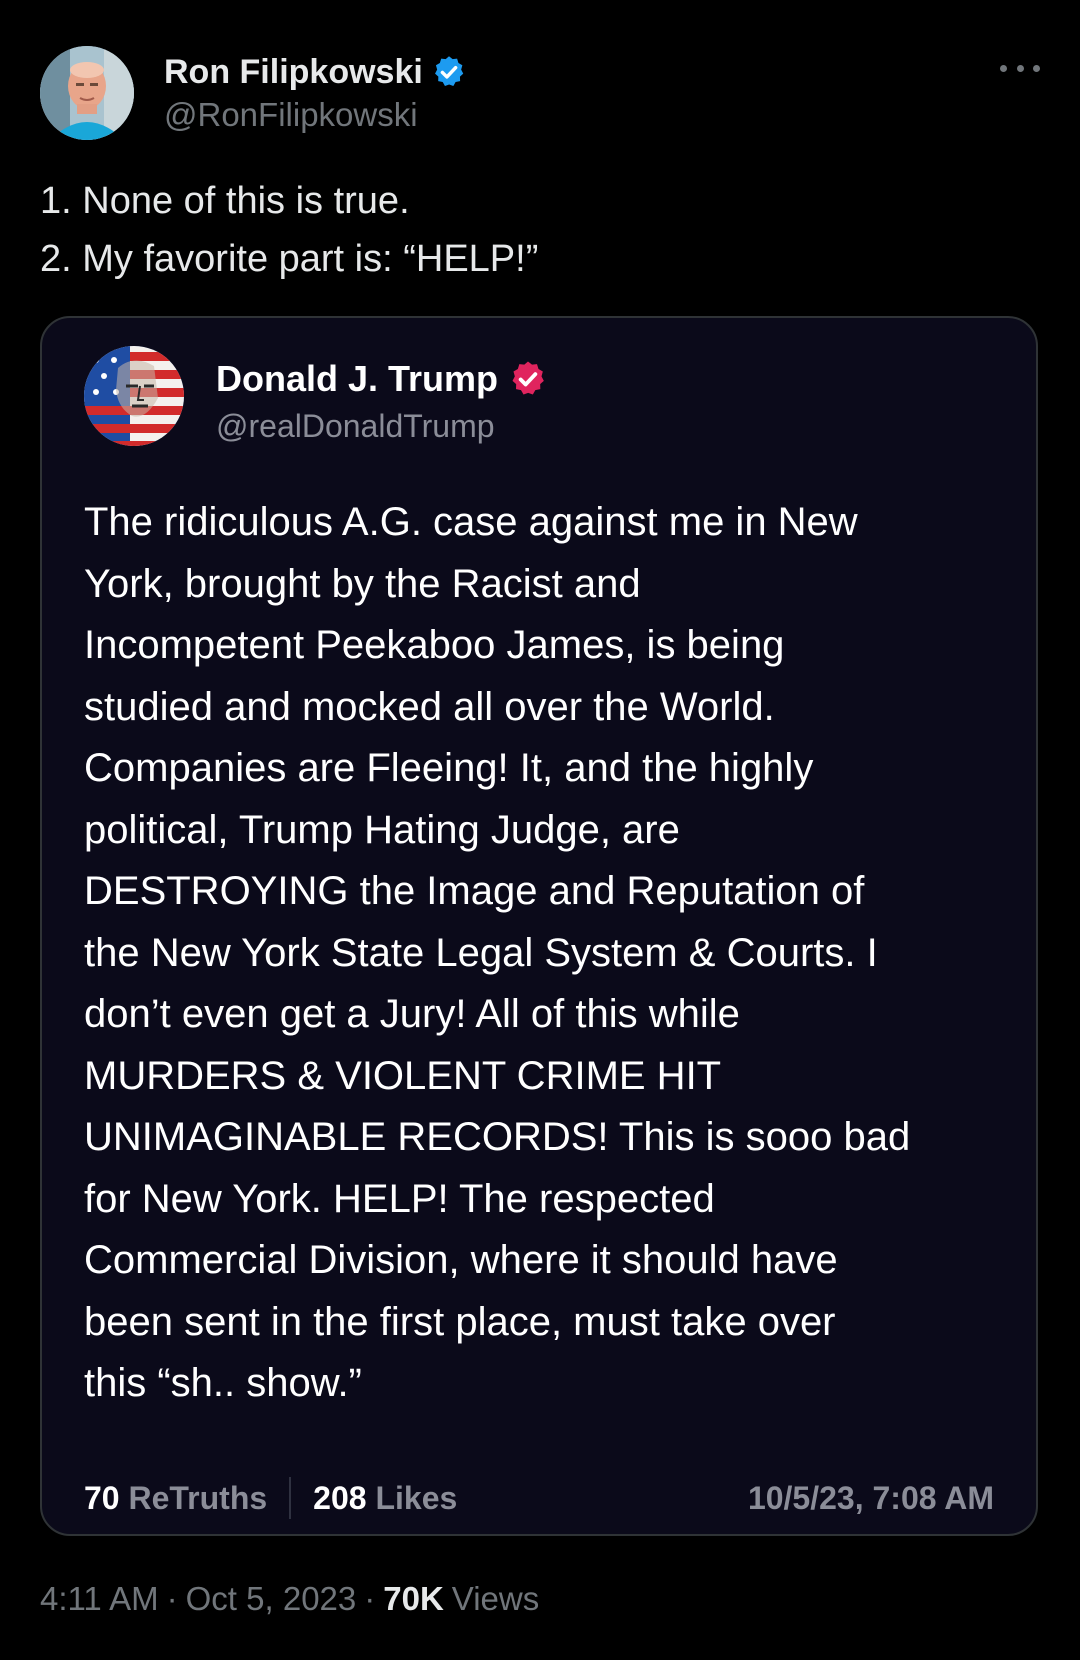  What do you see at coordinates (355, 426) in the screenshot?
I see `quoted-author-handle: @realDonaldTrump` at bounding box center [355, 426].